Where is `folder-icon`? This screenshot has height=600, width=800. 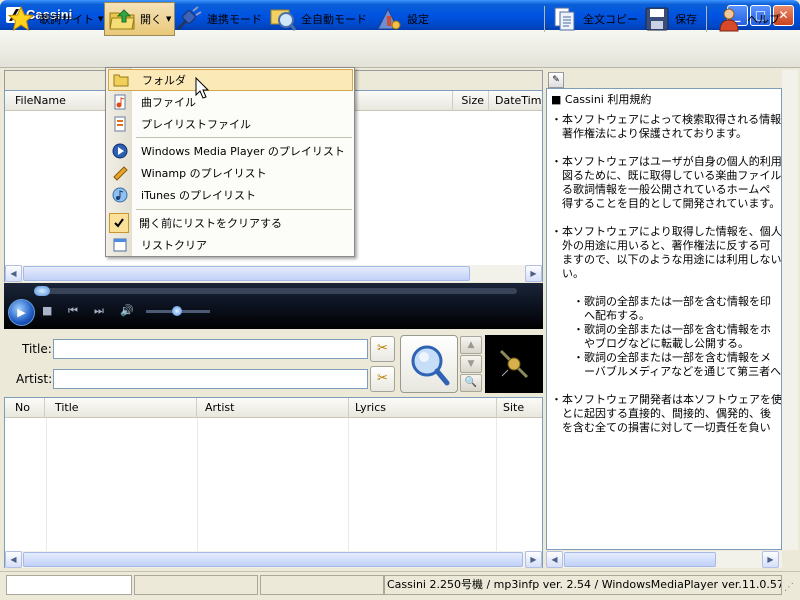
folder-icon is located at coordinates (121, 80).